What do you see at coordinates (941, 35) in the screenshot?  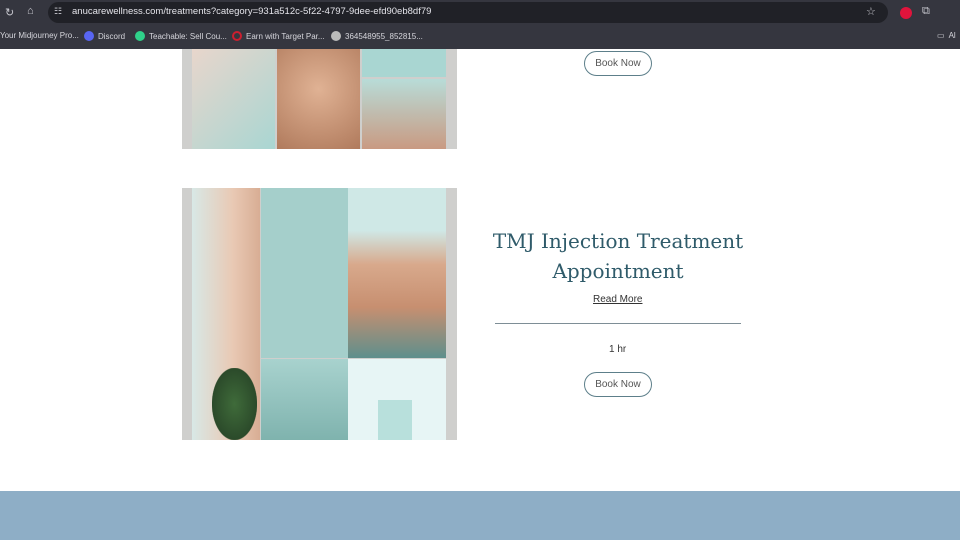 I see `folder-icon: ▭` at bounding box center [941, 35].